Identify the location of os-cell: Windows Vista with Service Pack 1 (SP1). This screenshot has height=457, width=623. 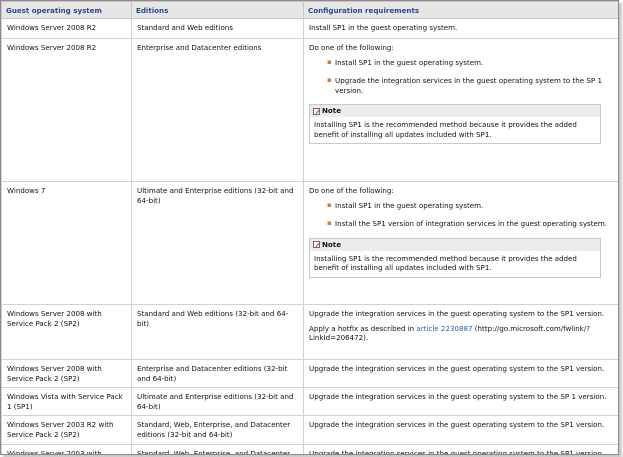
(66, 402).